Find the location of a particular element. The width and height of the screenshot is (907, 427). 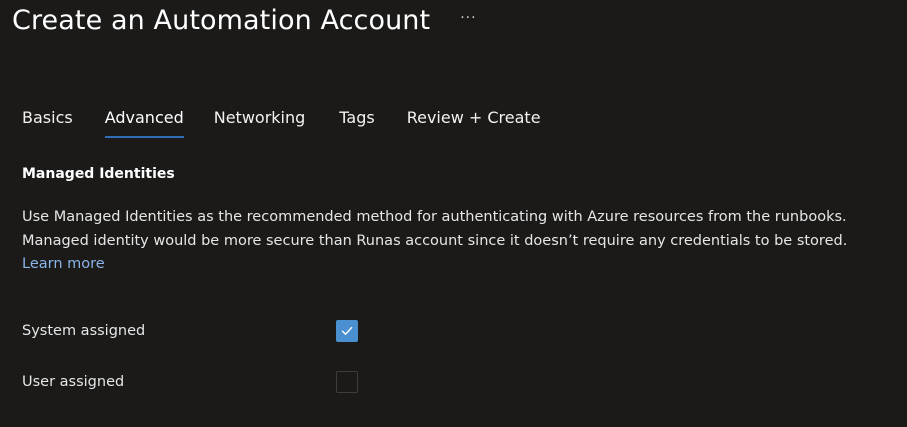

system-assigned-checkbox is located at coordinates (347, 331).